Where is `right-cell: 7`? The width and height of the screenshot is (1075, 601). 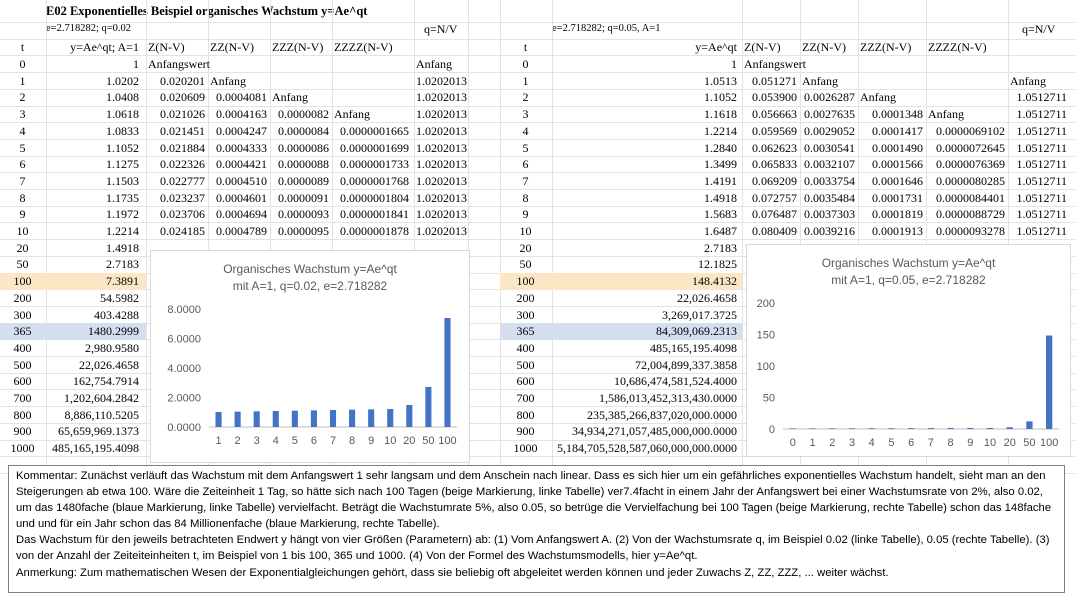 right-cell: 7 is located at coordinates (525, 181).